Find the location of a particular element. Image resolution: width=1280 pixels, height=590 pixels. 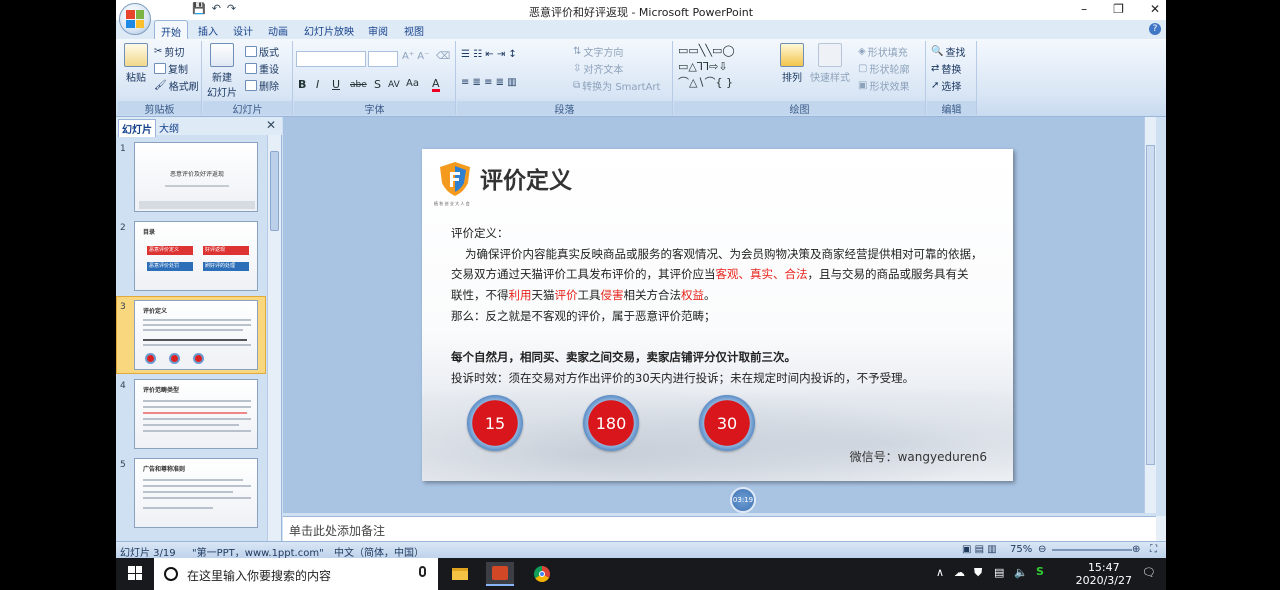

clear-format-icon: ⌫ is located at coordinates (443, 56).